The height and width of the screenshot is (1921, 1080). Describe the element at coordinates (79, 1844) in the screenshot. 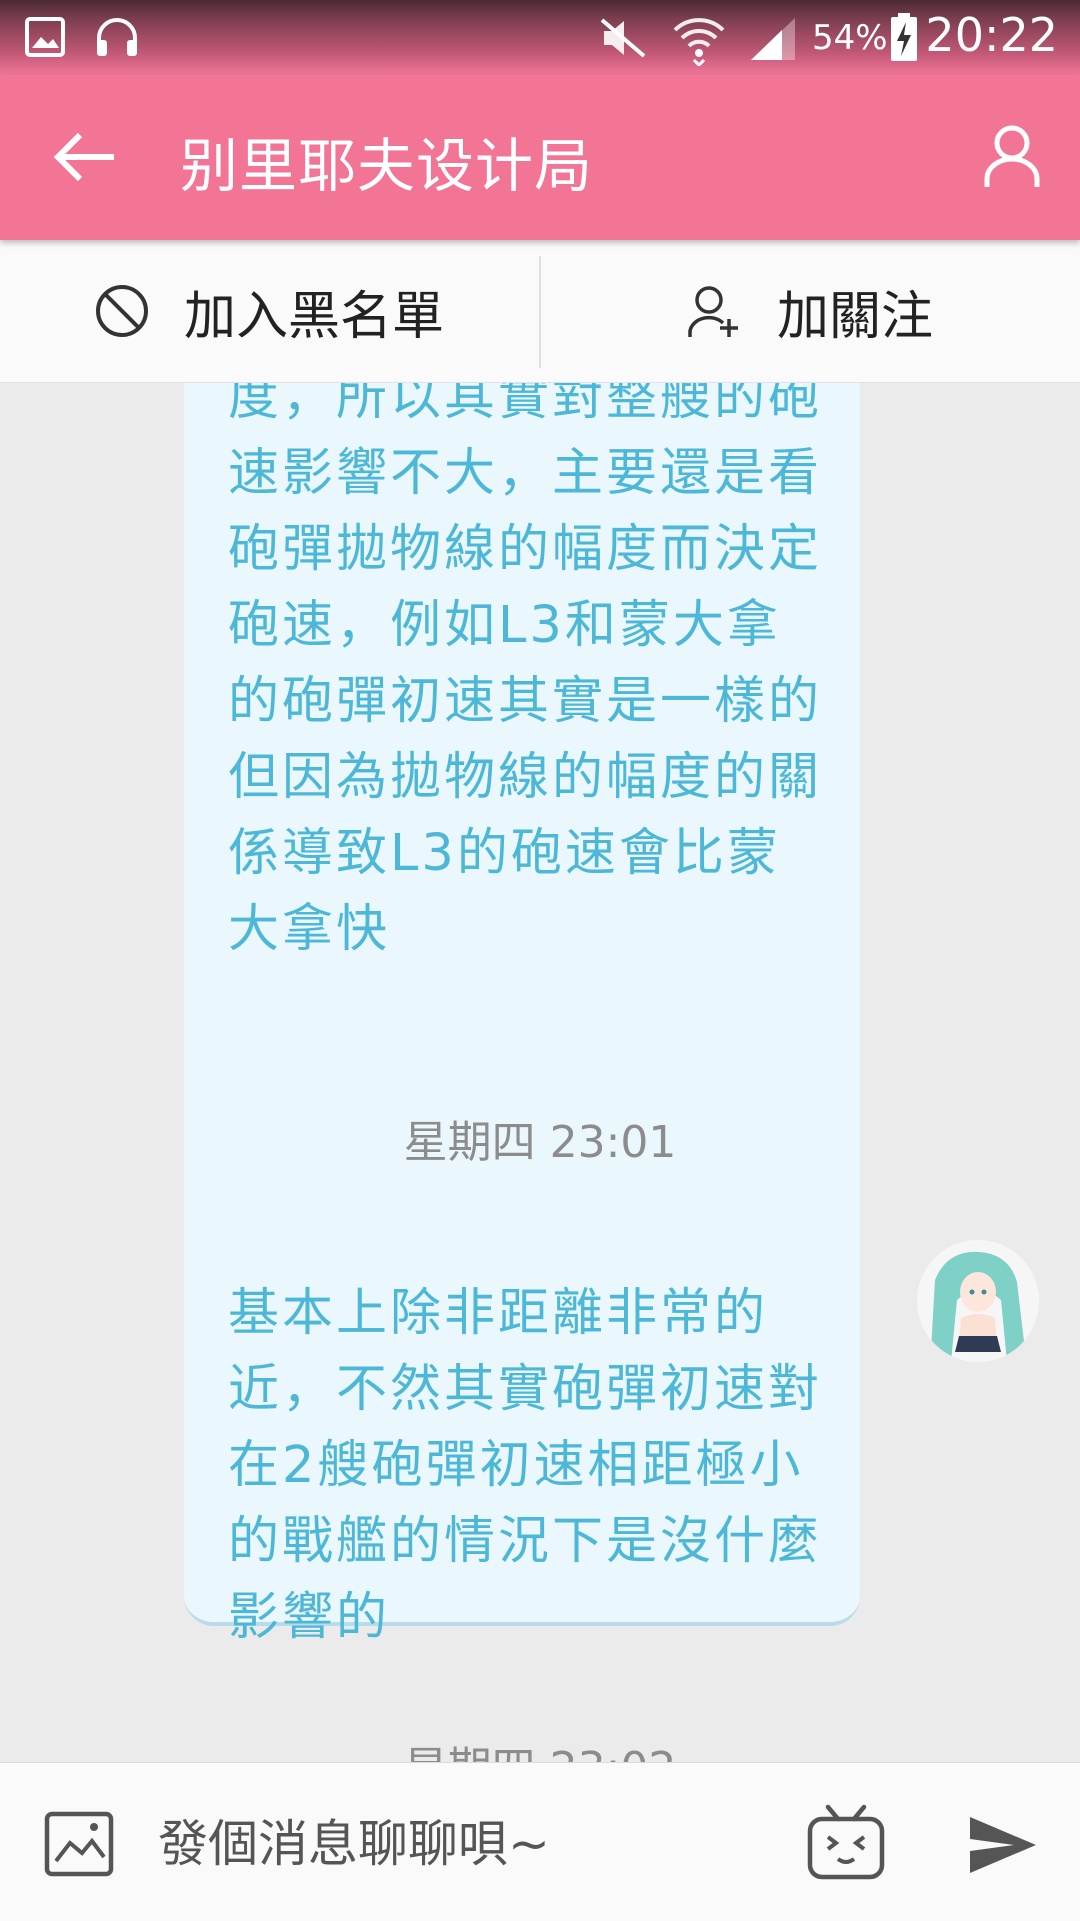

I see `image-icon` at that location.